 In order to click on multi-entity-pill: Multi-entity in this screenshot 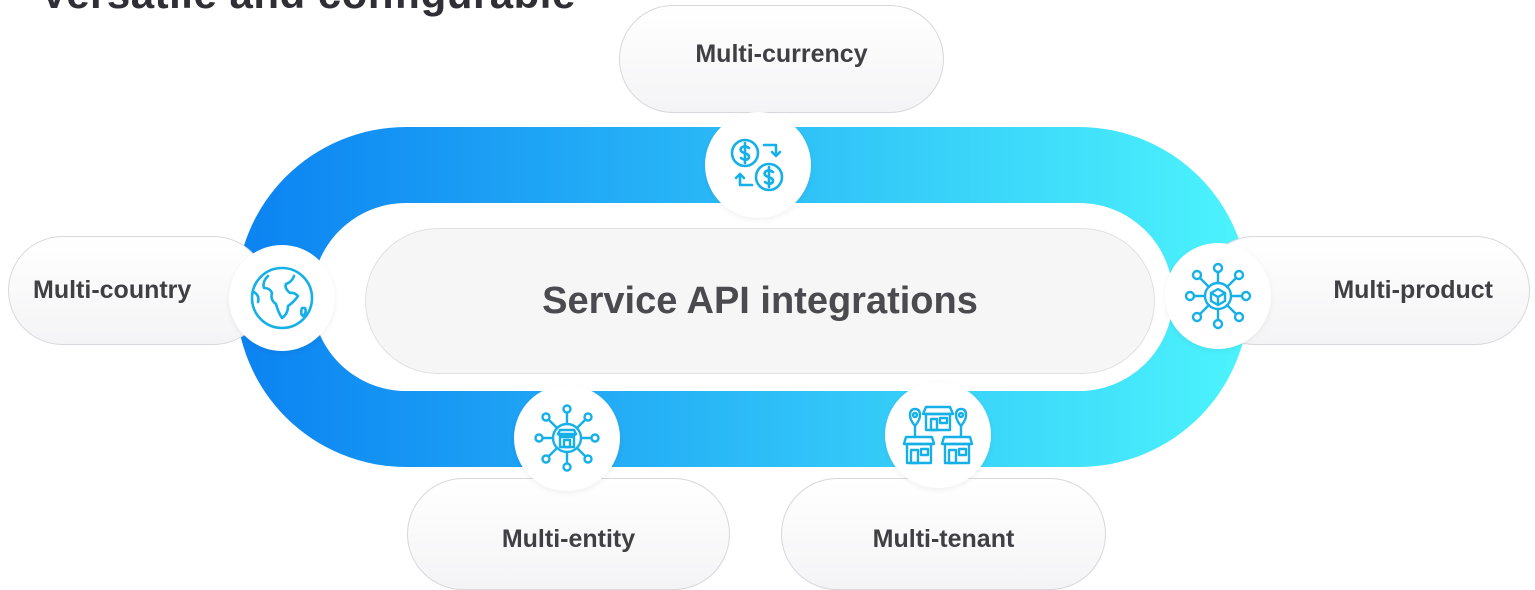, I will do `click(568, 534)`.